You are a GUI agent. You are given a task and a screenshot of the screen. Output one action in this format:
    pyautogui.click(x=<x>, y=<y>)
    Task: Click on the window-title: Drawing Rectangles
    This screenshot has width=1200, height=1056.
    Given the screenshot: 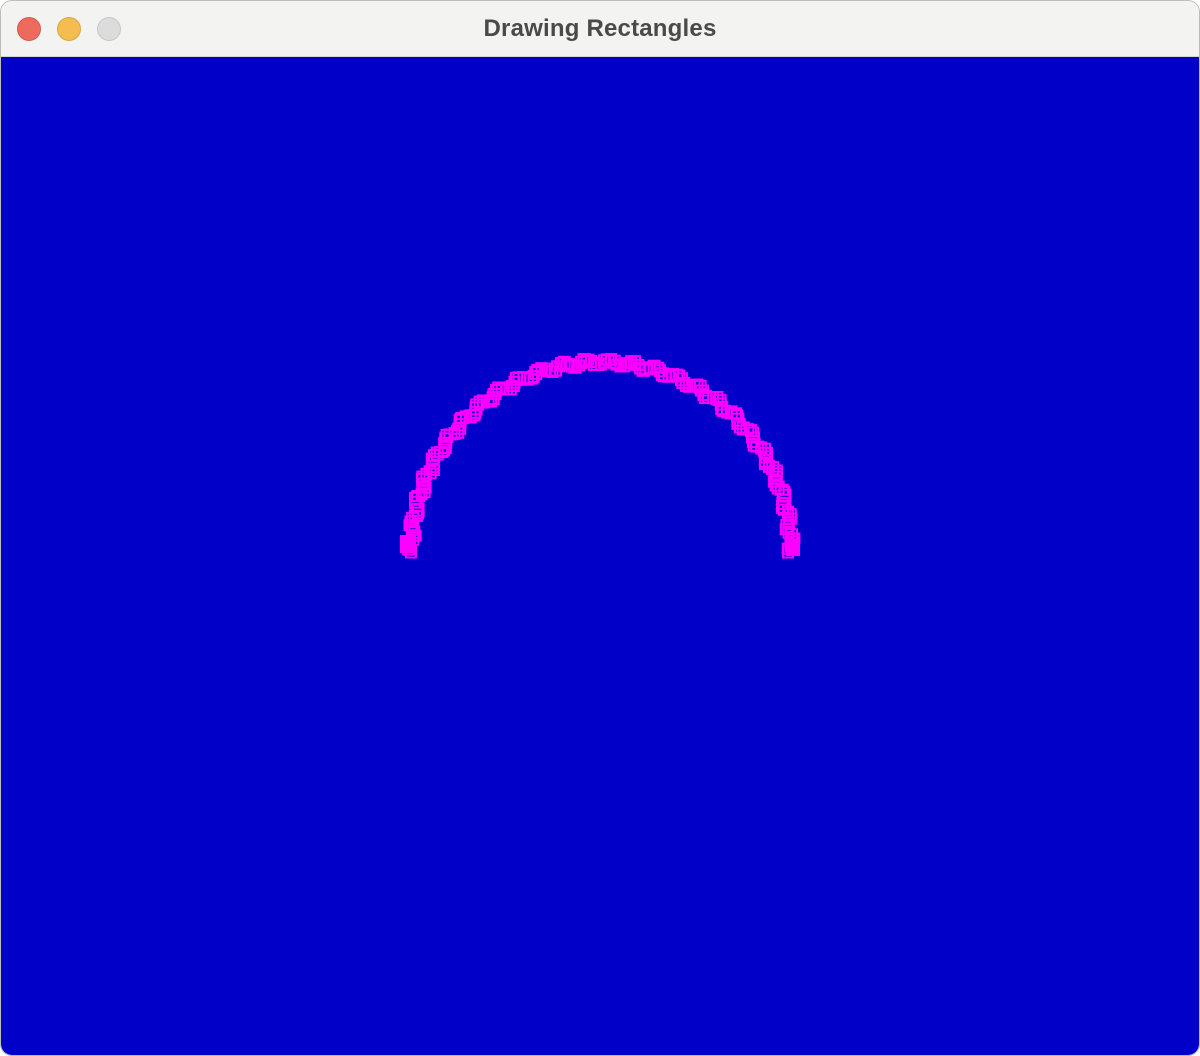 What is the action you would take?
    pyautogui.click(x=600, y=28)
    